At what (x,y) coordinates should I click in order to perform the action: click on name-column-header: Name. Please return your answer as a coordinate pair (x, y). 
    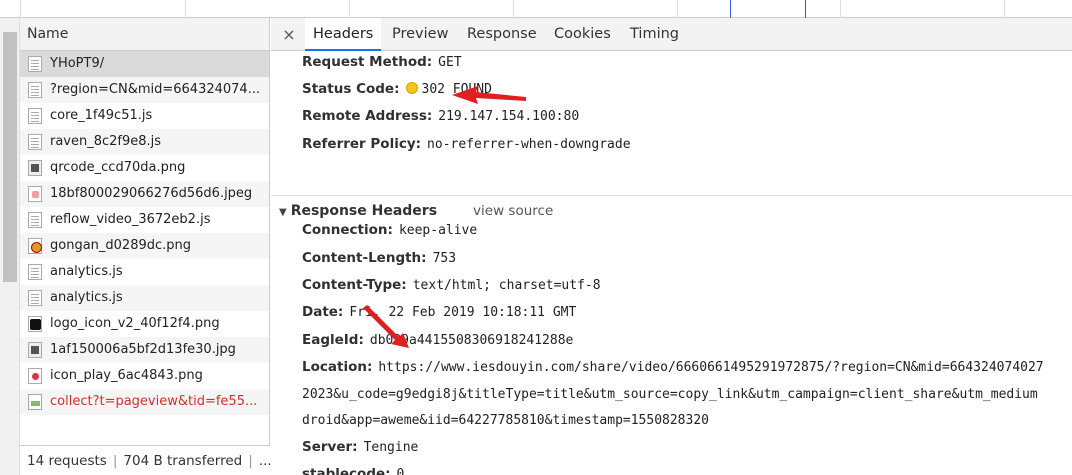
    Looking at the image, I should click on (144, 34).